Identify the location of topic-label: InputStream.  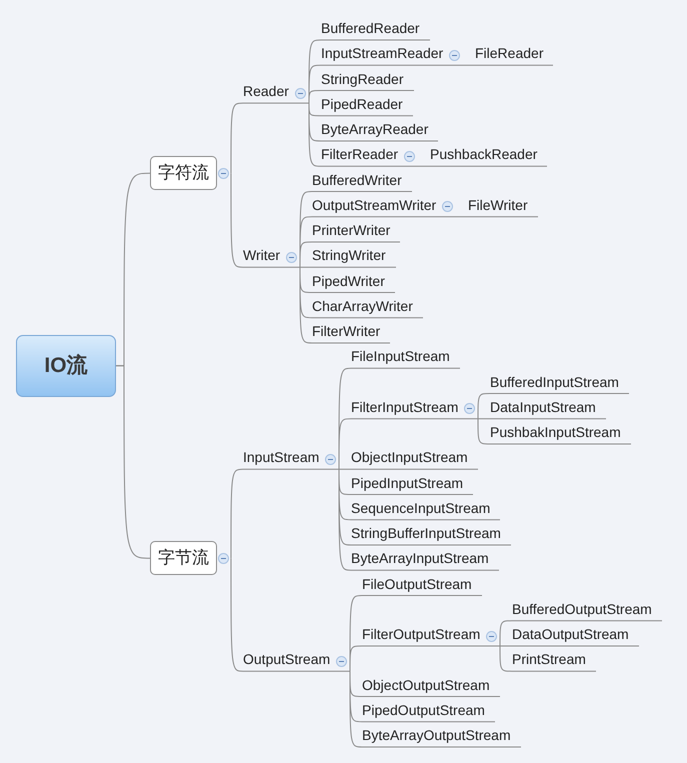
(281, 458).